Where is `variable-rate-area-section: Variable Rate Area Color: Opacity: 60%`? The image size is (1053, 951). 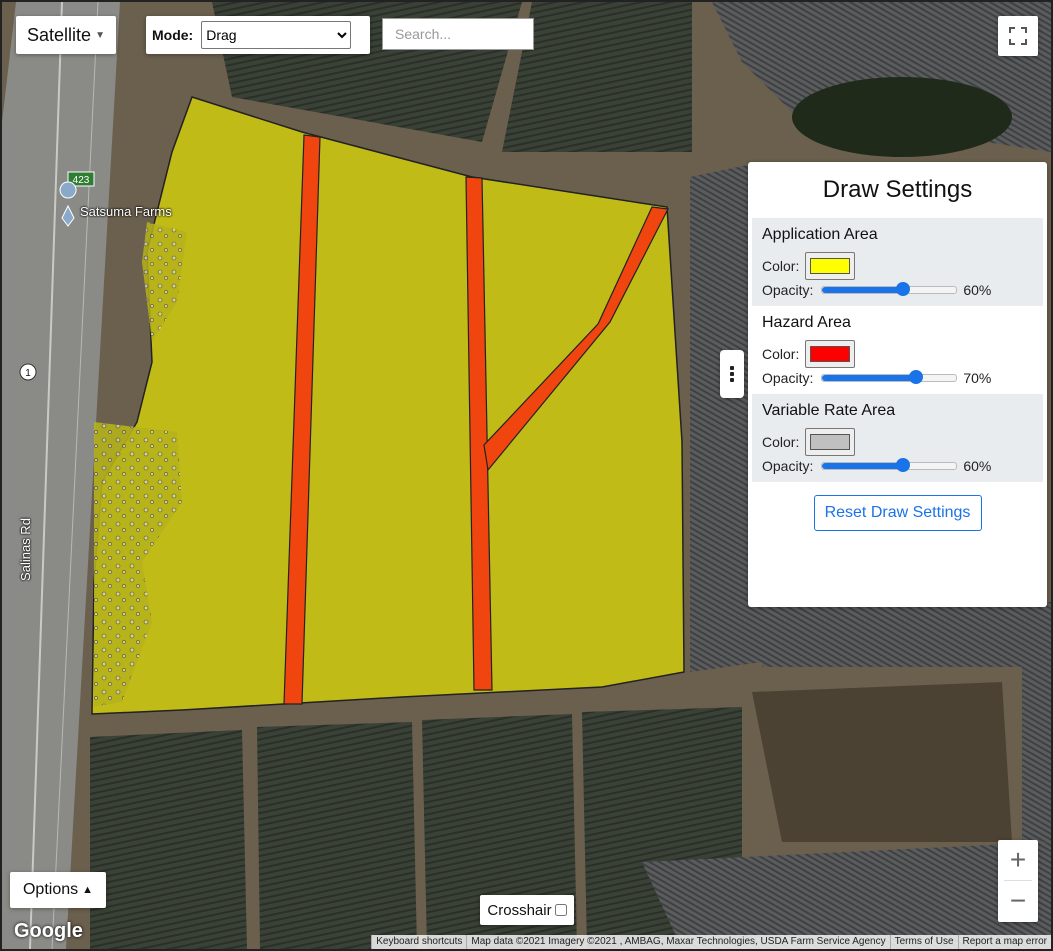 variable-rate-area-section: Variable Rate Area Color: Opacity: 60% is located at coordinates (897, 438).